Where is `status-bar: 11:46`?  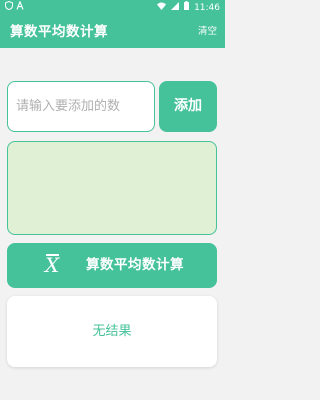
status-bar: 11:46 is located at coordinates (112, 8).